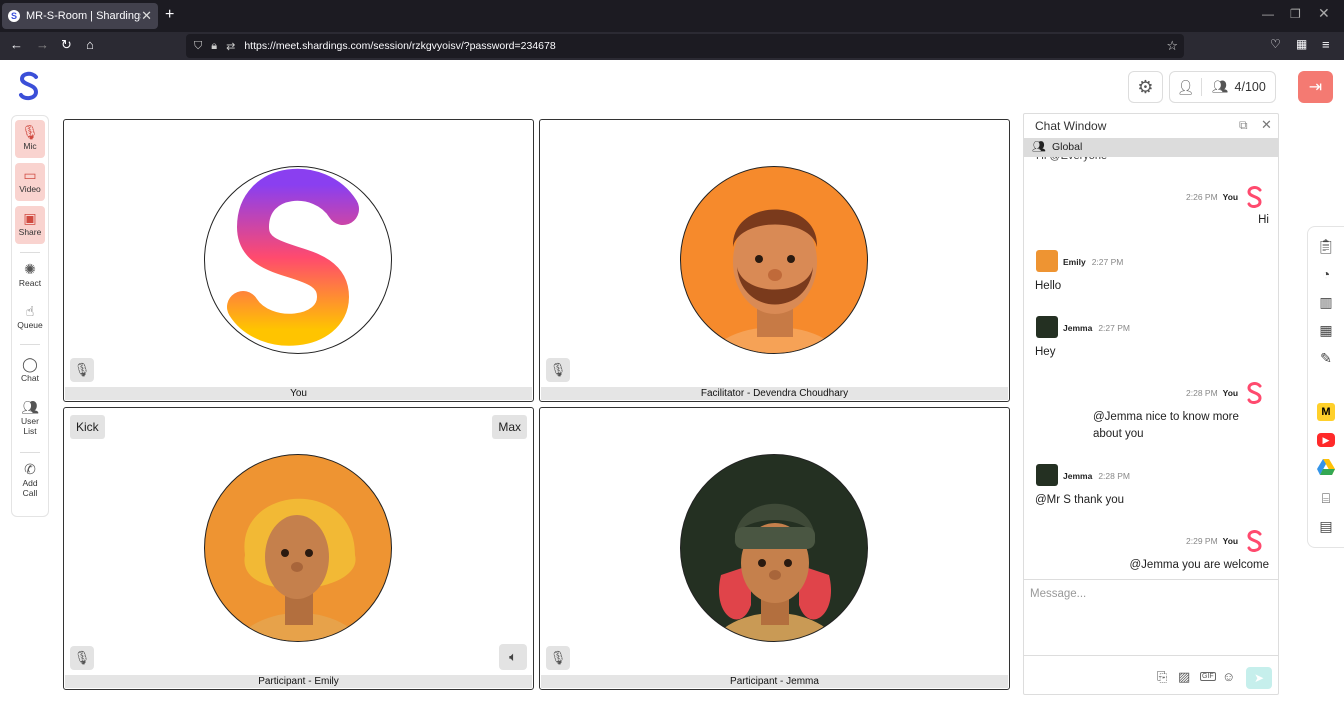 This screenshot has height=720, width=1344. Describe the element at coordinates (1326, 330) in the screenshot. I see `grid-icon: ▦` at that location.